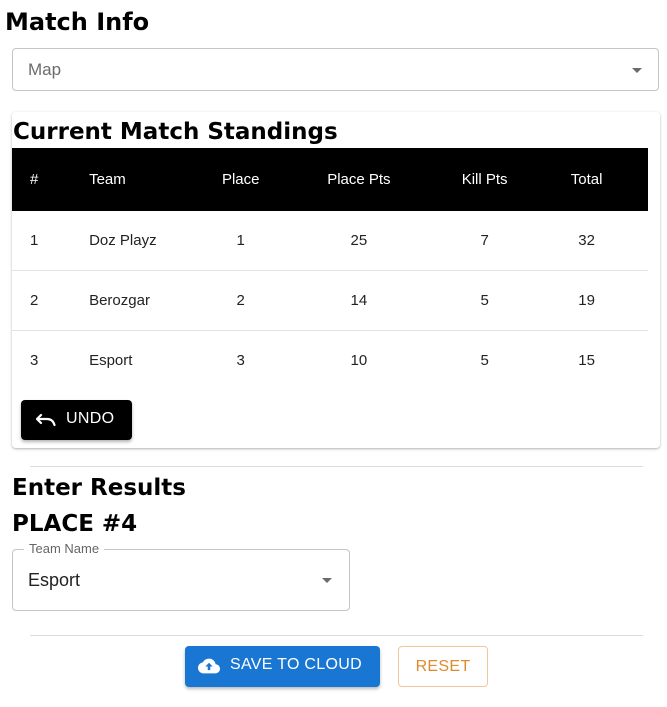 This screenshot has height=707, width=667. I want to click on cell-kill-pts: 7, so click(485, 241).